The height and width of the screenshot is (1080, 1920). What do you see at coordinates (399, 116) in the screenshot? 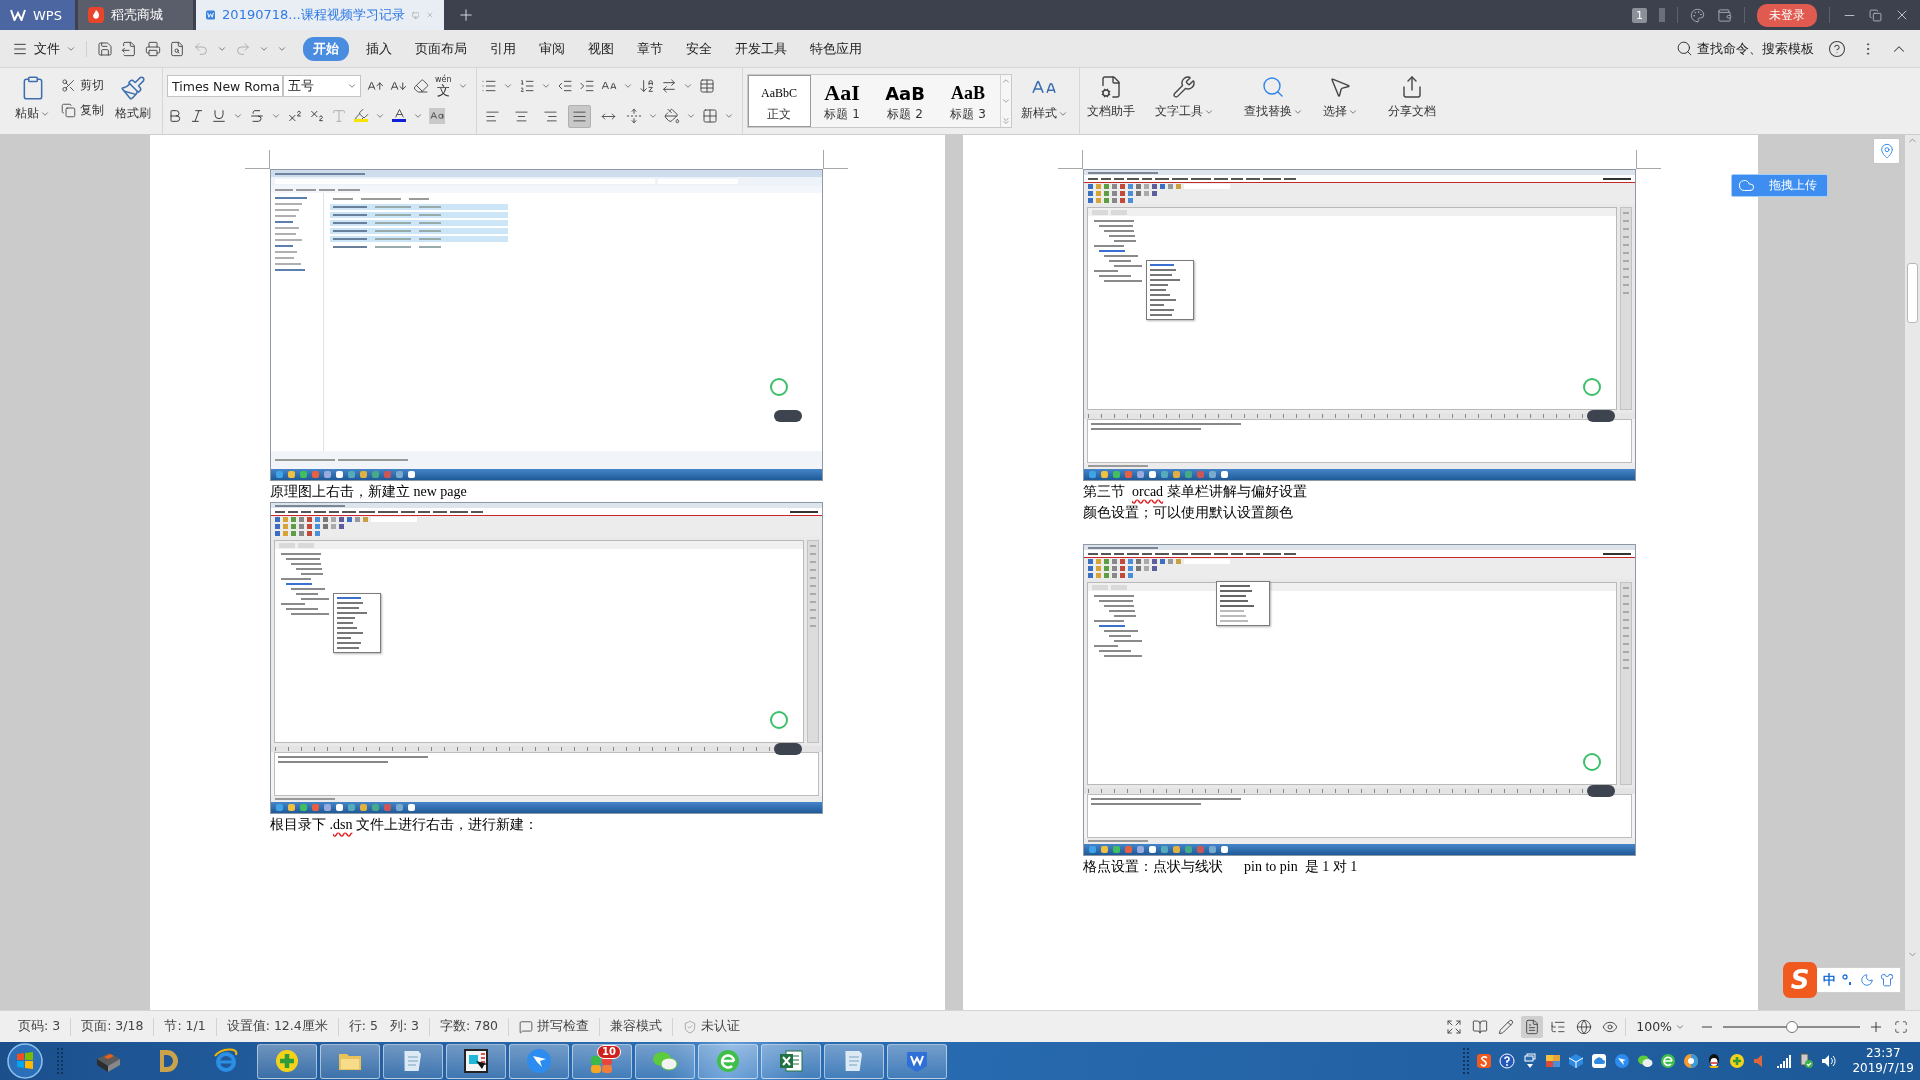
I see `font-color-icon` at bounding box center [399, 116].